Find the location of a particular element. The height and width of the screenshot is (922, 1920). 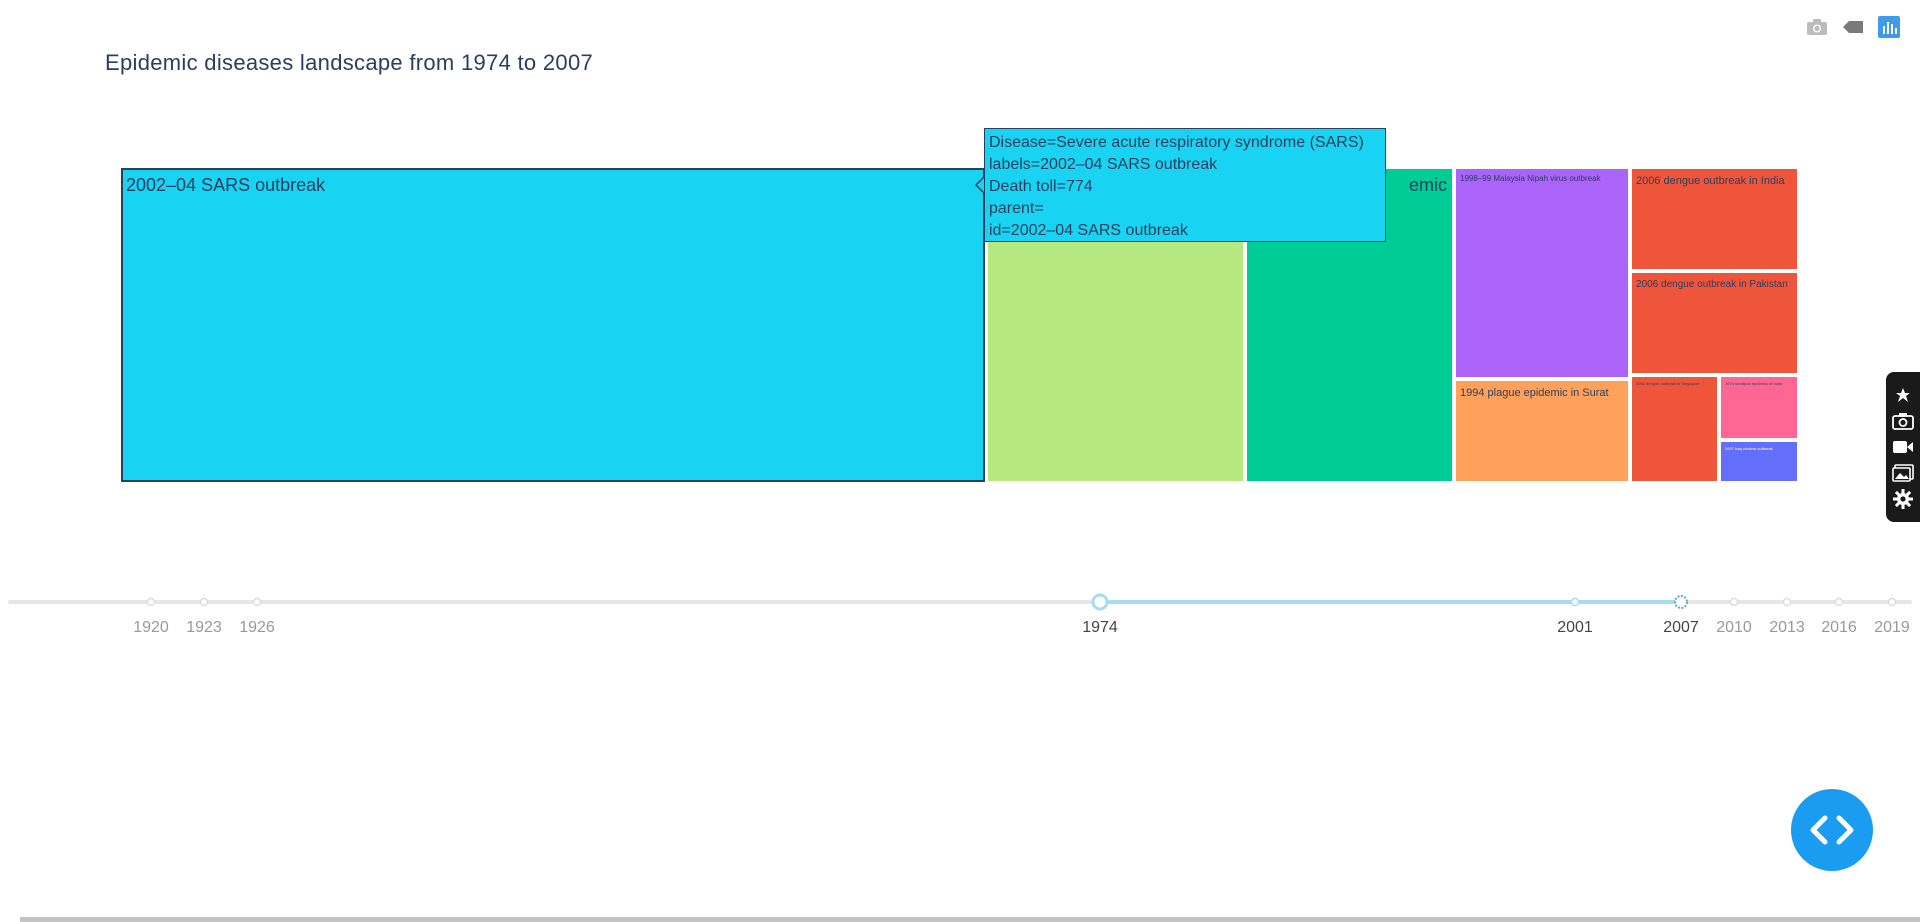

tooltip-line: id=2002–04 SARS outbreak is located at coordinates (1088, 230).